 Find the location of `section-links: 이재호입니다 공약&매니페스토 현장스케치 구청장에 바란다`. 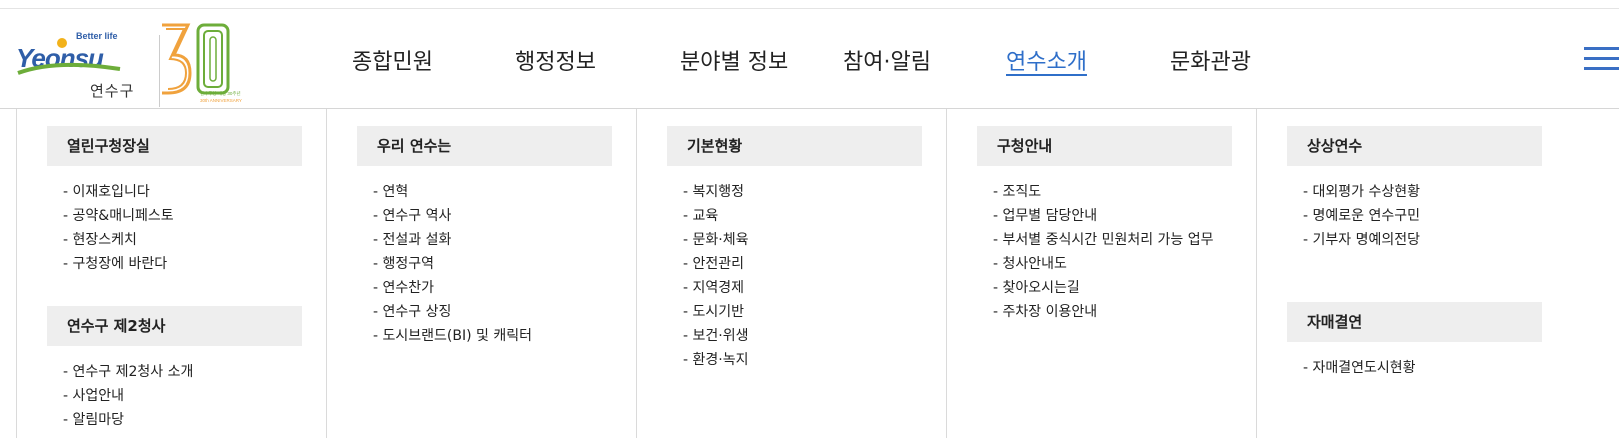

section-links: 이재호입니다 공약&매니페스토 현장스케치 구청장에 바란다 is located at coordinates (174, 221).